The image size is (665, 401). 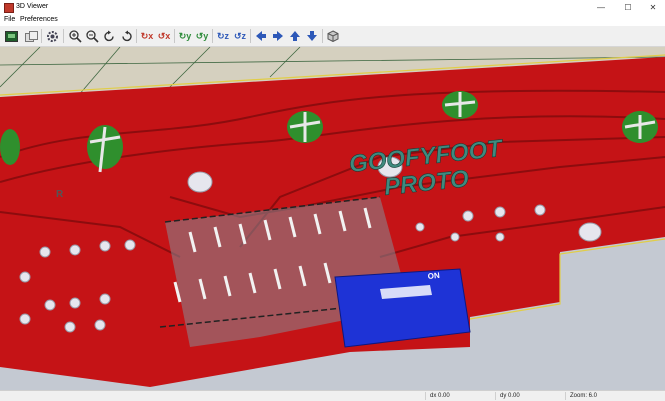 What do you see at coordinates (652, 7) in the screenshot?
I see `close-button: ✕` at bounding box center [652, 7].